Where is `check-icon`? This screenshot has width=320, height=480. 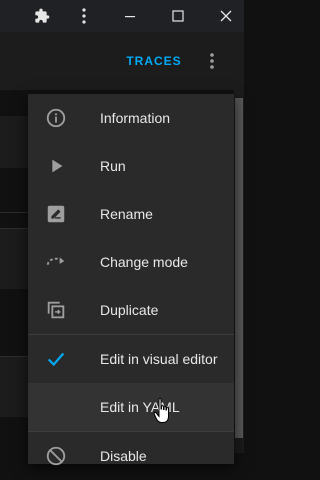
check-icon is located at coordinates (56, 359).